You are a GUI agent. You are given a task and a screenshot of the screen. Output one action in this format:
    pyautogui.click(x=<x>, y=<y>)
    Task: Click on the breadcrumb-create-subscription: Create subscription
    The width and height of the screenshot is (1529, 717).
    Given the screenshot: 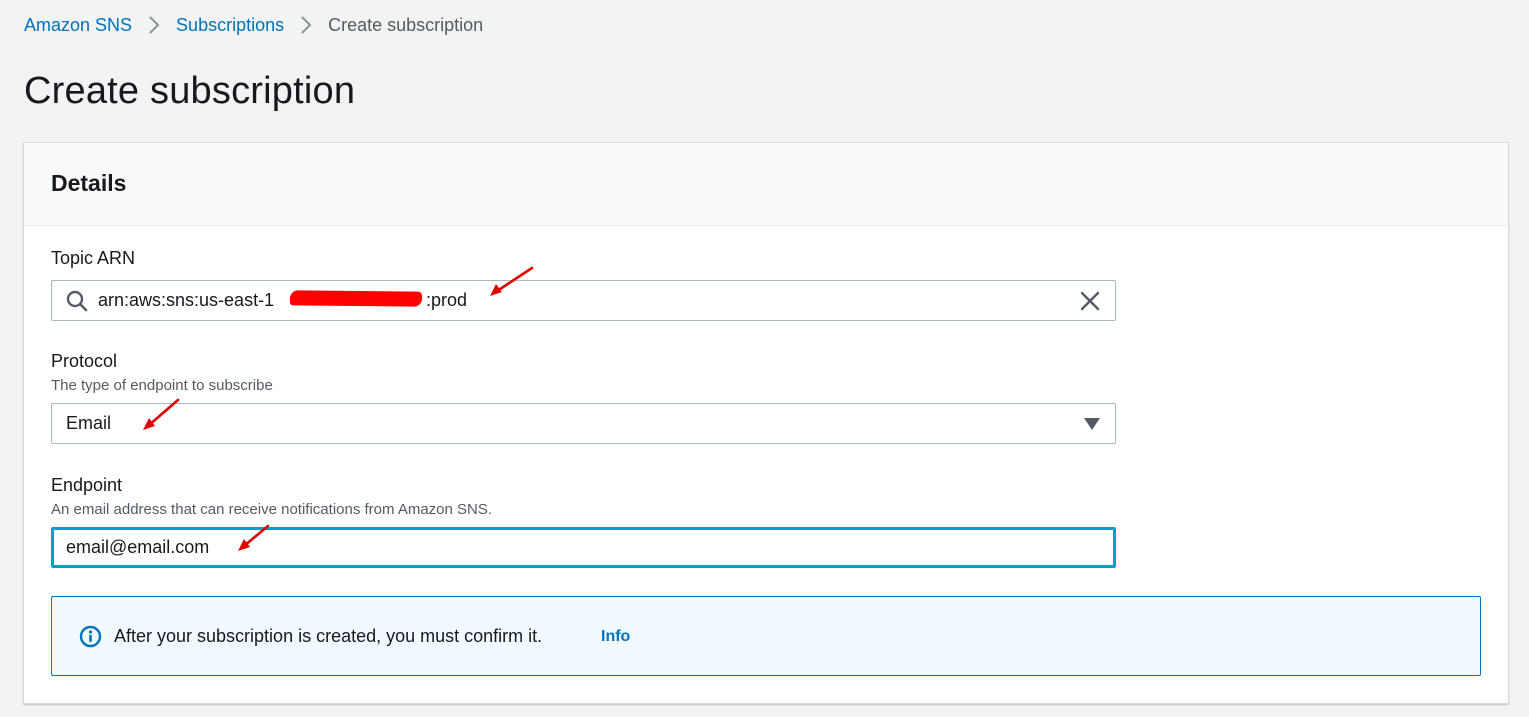 What is the action you would take?
    pyautogui.click(x=406, y=24)
    